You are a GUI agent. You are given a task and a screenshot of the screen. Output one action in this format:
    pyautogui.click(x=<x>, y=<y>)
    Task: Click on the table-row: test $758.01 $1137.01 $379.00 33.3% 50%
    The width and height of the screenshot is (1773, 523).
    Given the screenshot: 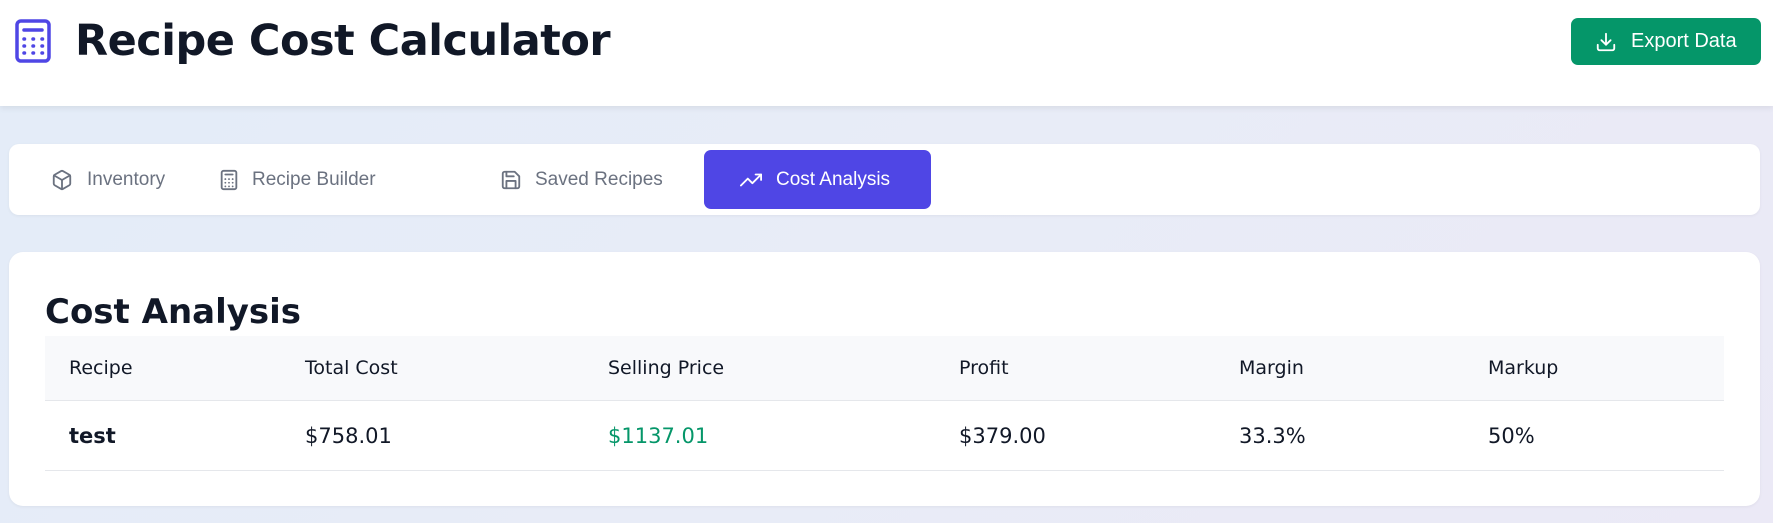 What is the action you would take?
    pyautogui.click(x=884, y=436)
    